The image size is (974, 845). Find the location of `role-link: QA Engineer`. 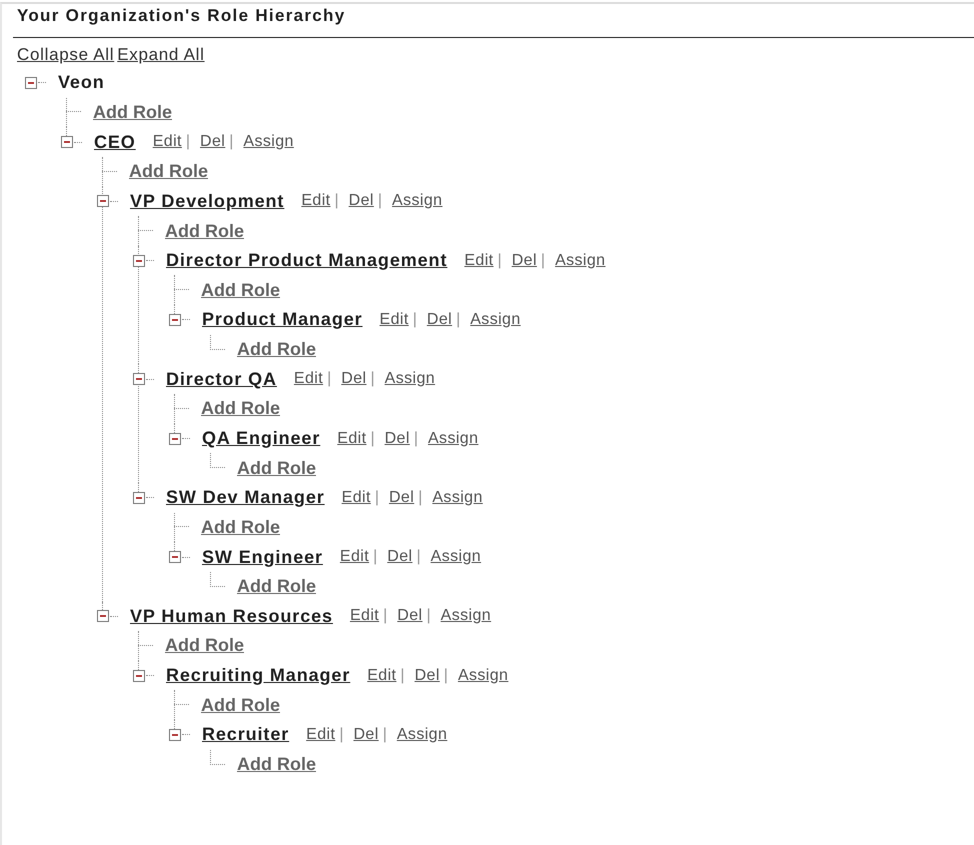

role-link: QA Engineer is located at coordinates (261, 438).